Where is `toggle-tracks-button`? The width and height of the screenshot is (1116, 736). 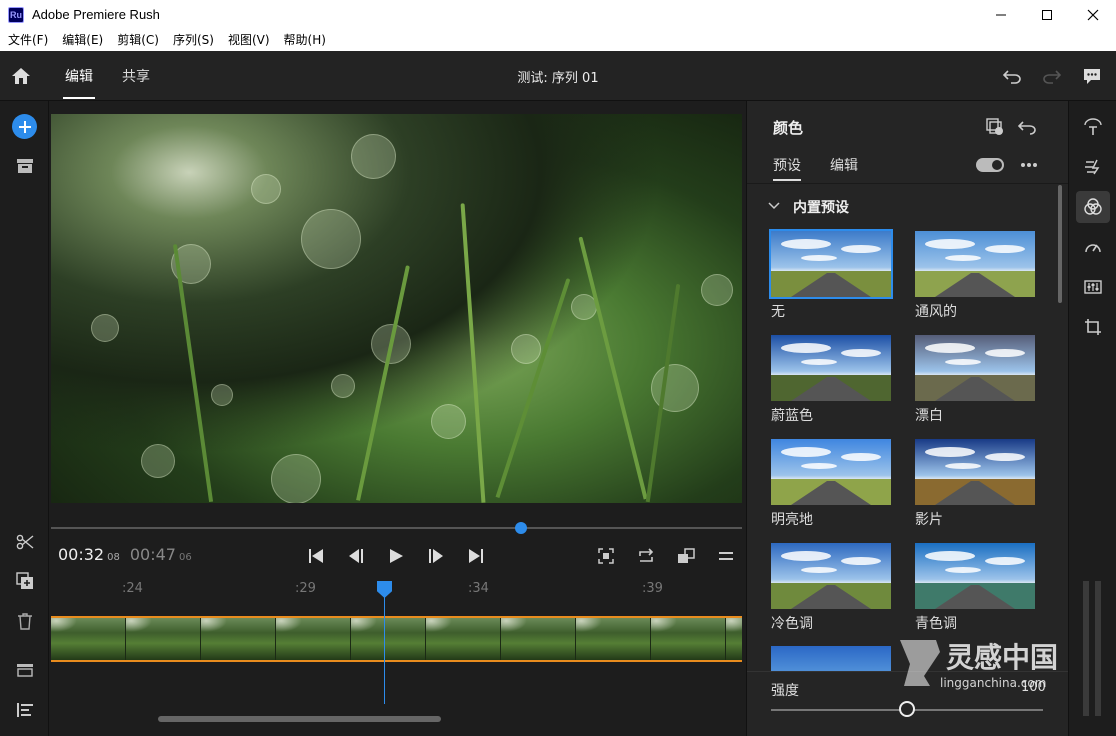
toggle-tracks-button is located at coordinates (24, 710).